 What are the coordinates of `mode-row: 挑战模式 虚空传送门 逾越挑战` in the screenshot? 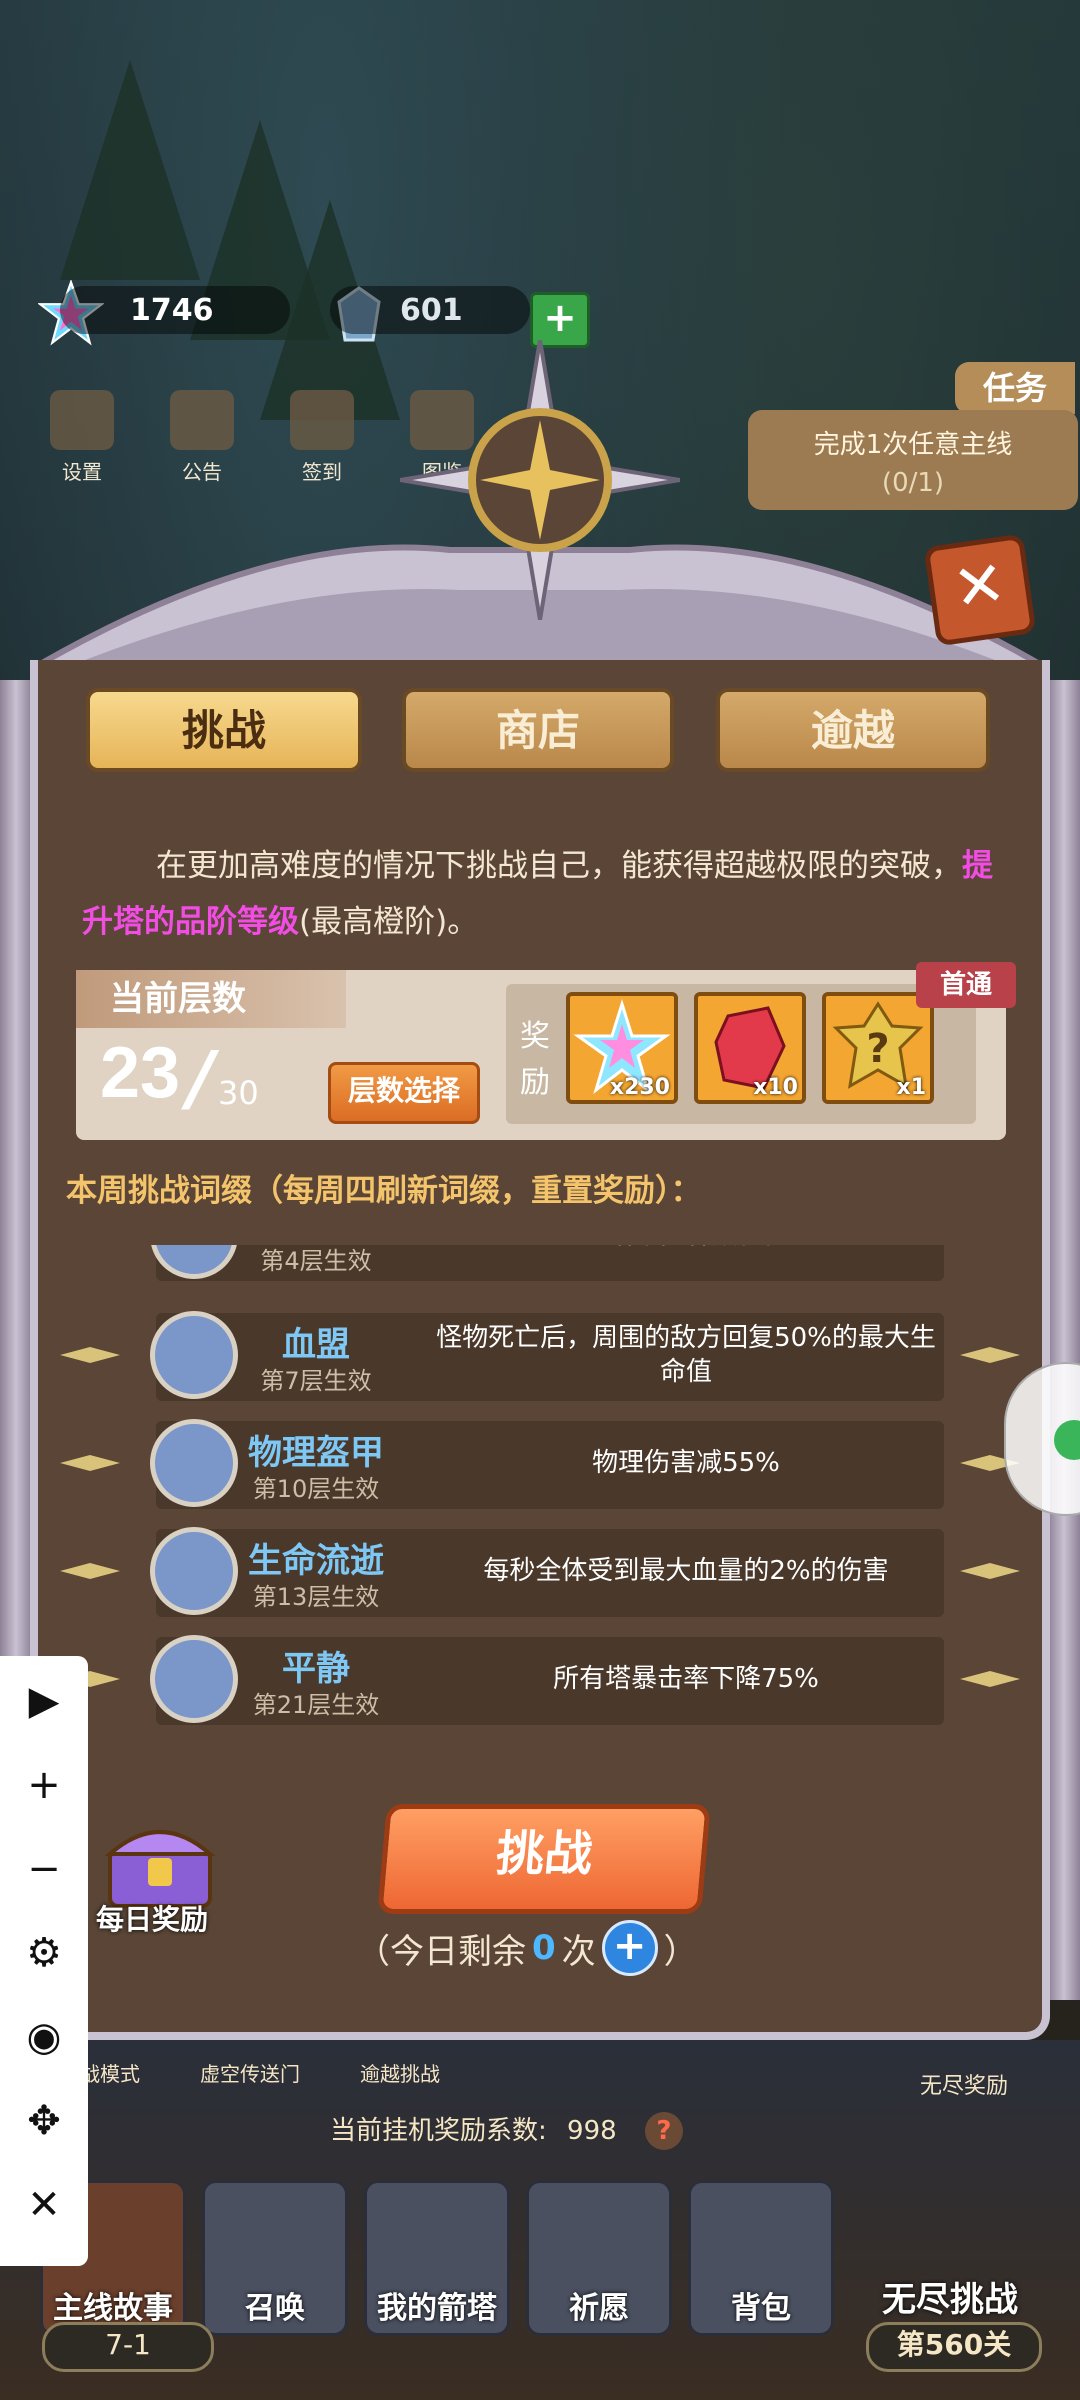 It's located at (250, 2072).